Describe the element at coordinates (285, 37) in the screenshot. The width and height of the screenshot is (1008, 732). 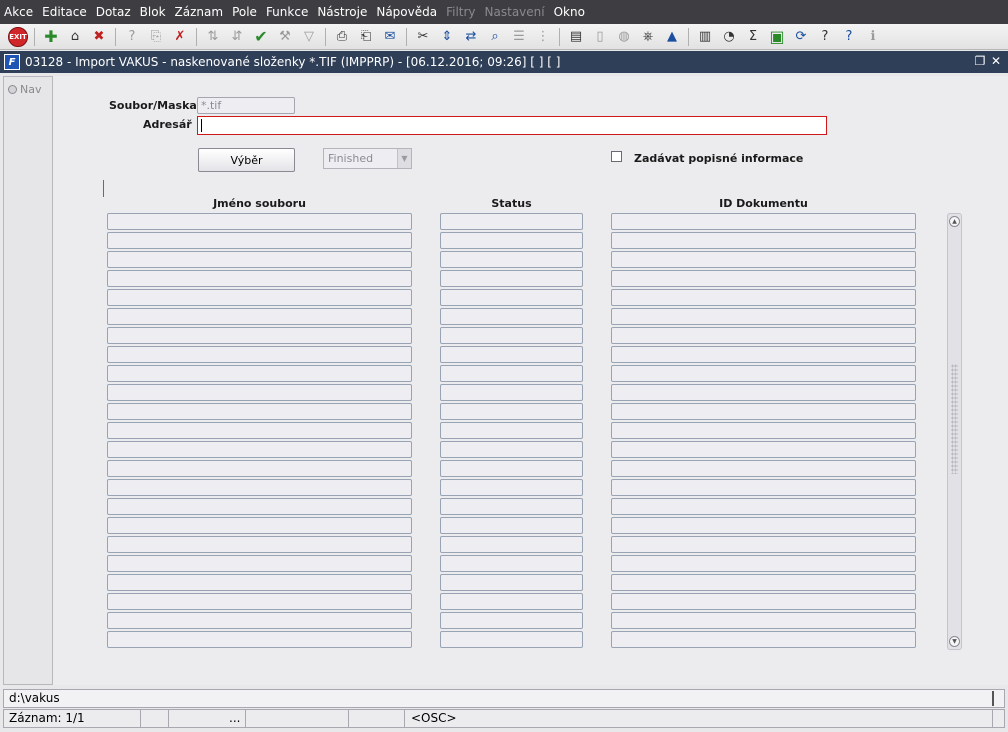
I see `wrench-icon: ⚒` at that location.